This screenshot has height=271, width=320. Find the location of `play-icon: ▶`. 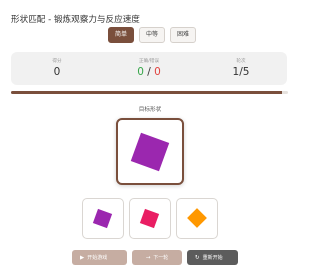

play-icon: ▶ is located at coordinates (82, 257).